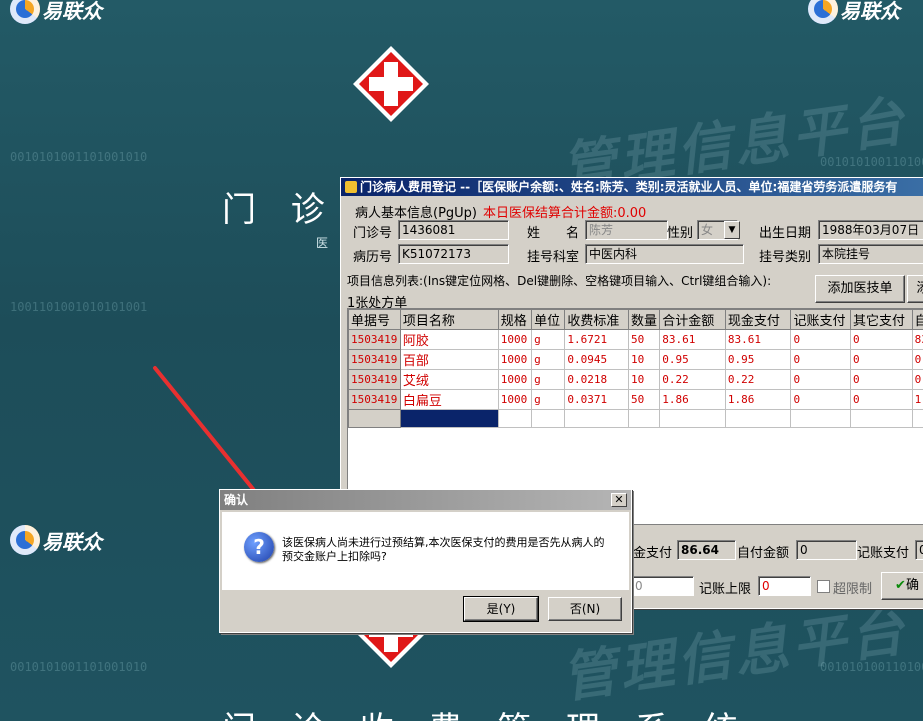 The width and height of the screenshot is (923, 721). What do you see at coordinates (449, 339) in the screenshot?
I see `cell: 阿胶` at bounding box center [449, 339].